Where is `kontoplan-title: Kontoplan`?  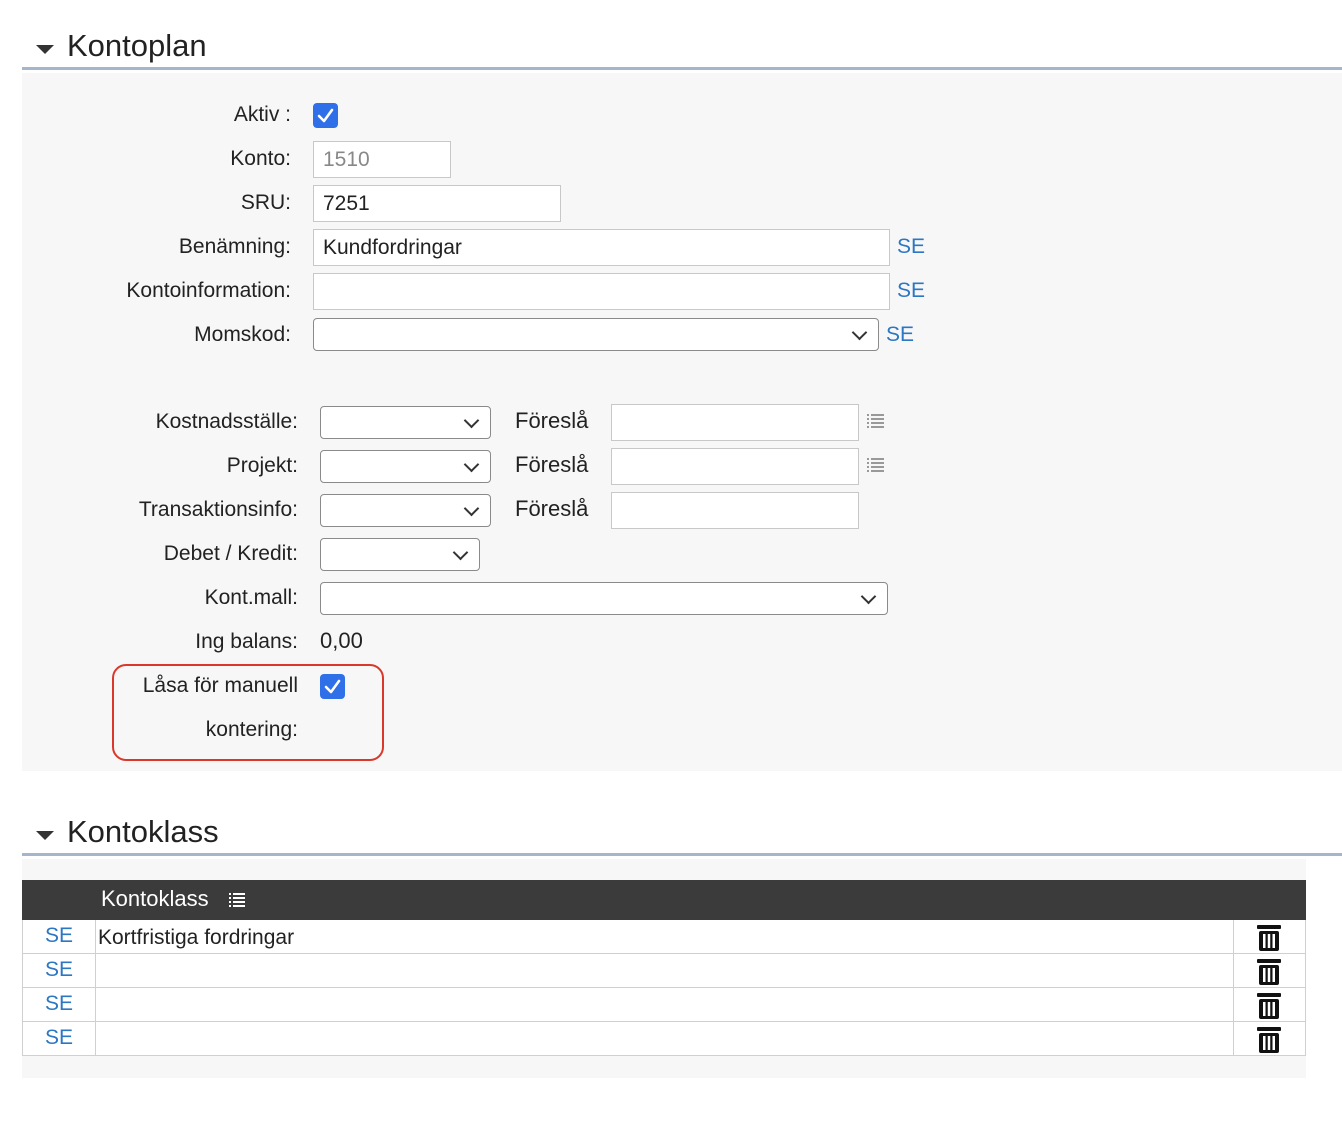 kontoplan-title: Kontoplan is located at coordinates (137, 45).